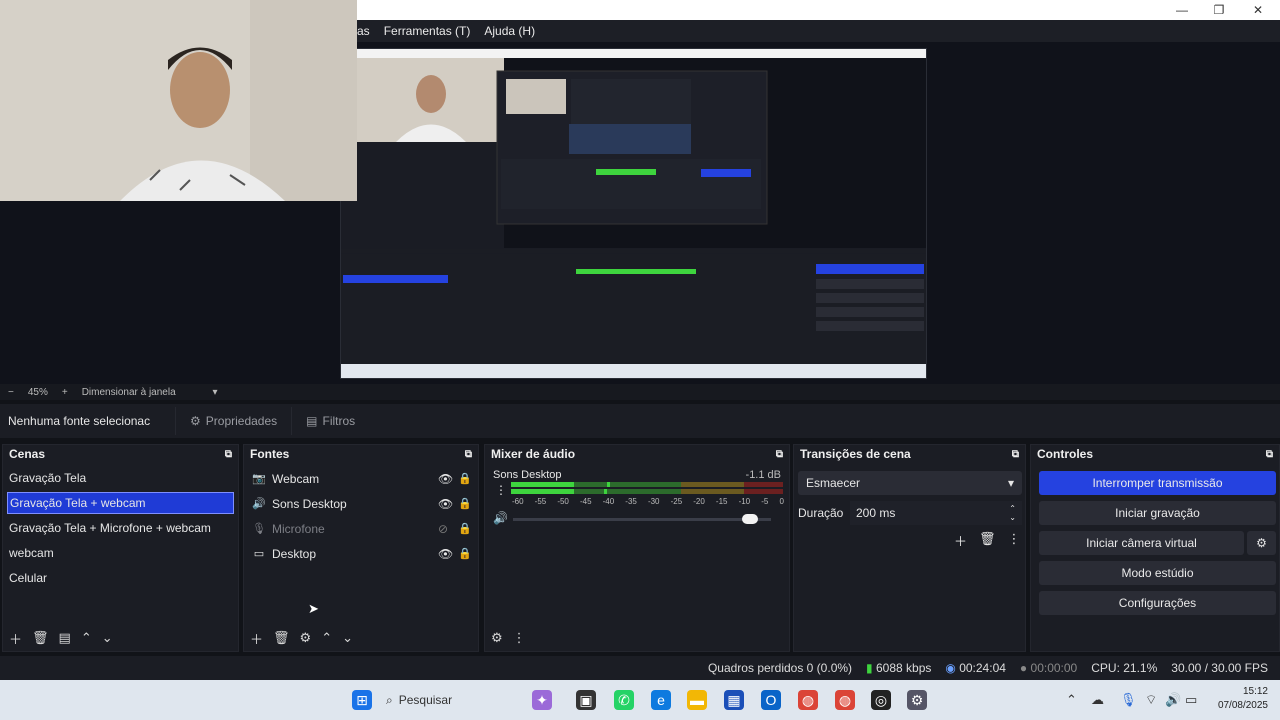 The image size is (1280, 720). Describe the element at coordinates (661, 700) in the screenshot. I see `edge-icon: e` at that location.